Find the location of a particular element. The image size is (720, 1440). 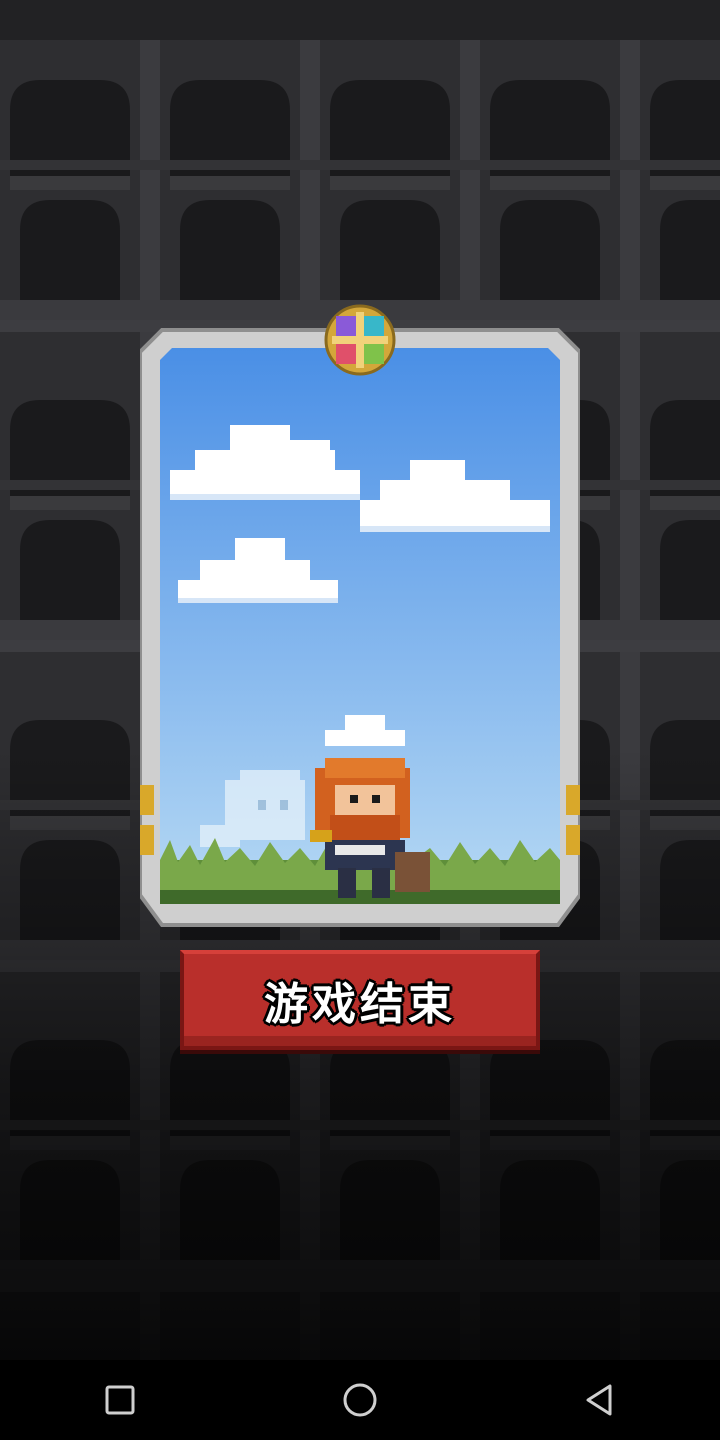

game-over-label: 游戏结束 is located at coordinates (360, 1004).